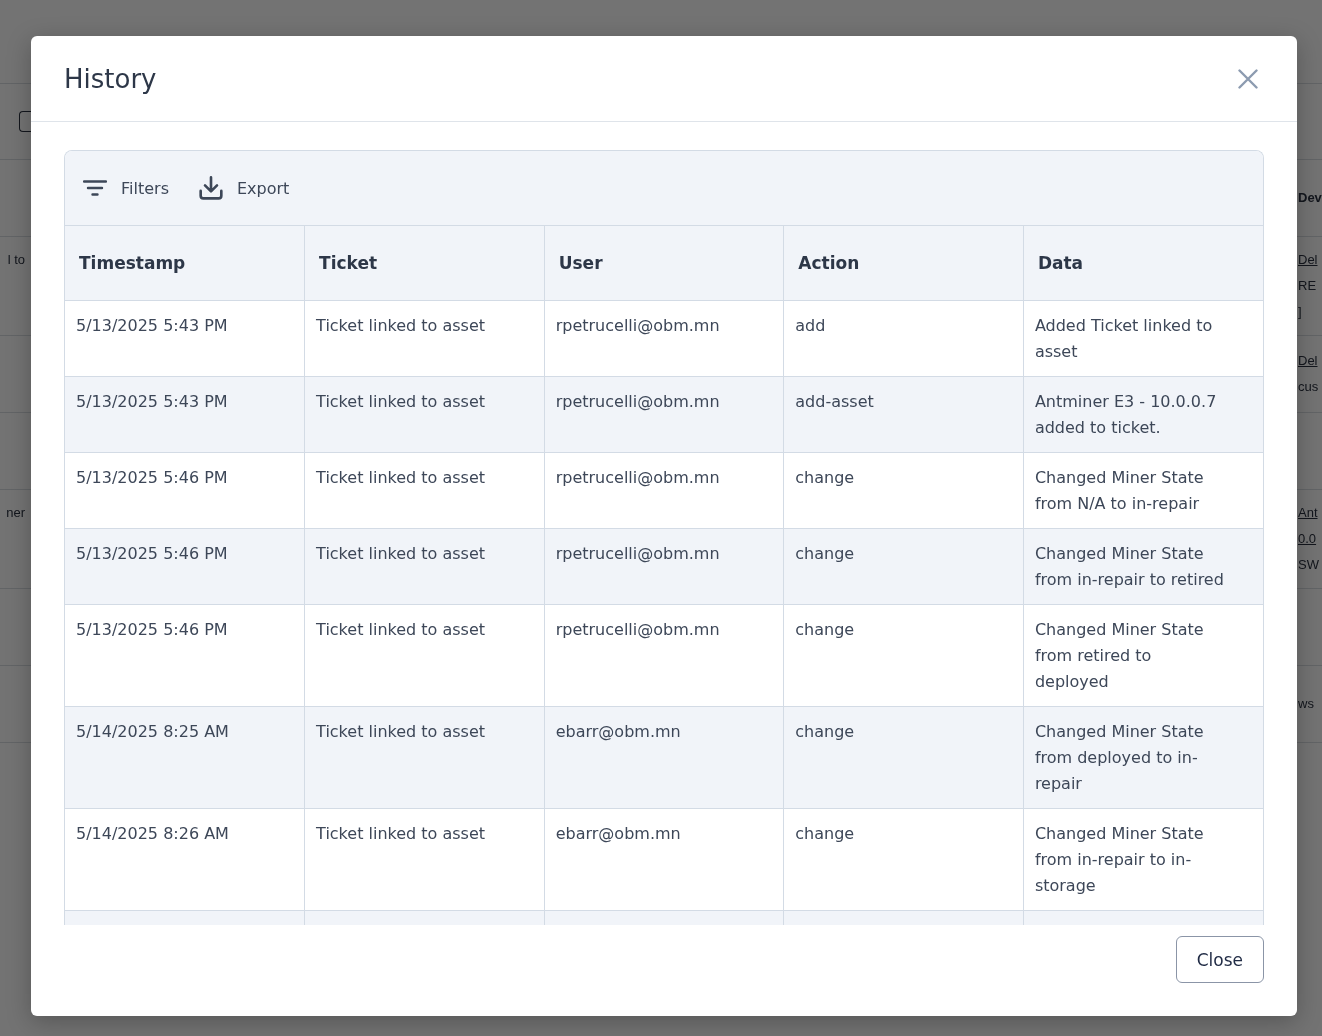 The width and height of the screenshot is (1322, 1036). Describe the element at coordinates (903, 338) in the screenshot. I see `table-cell: add` at that location.